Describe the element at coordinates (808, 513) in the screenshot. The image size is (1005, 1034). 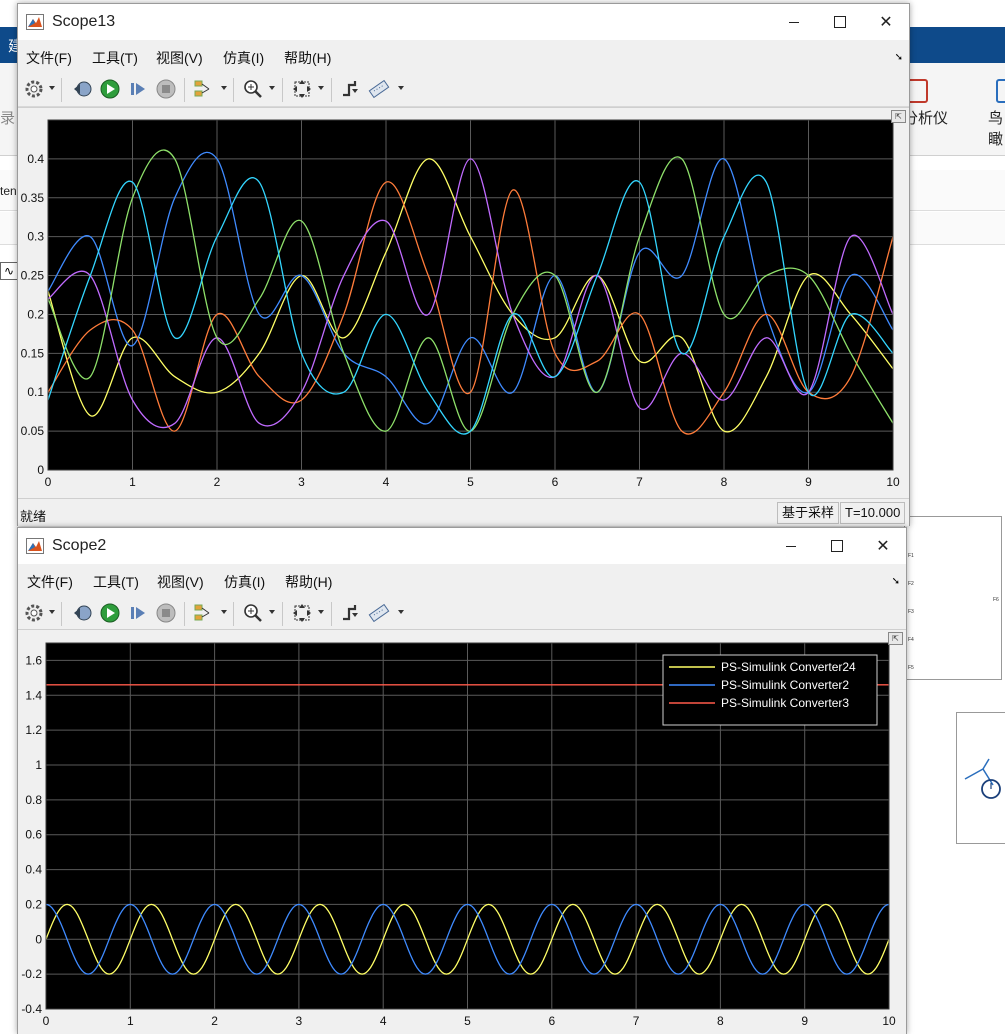
I see `status-sample-mode: 基于采样` at that location.